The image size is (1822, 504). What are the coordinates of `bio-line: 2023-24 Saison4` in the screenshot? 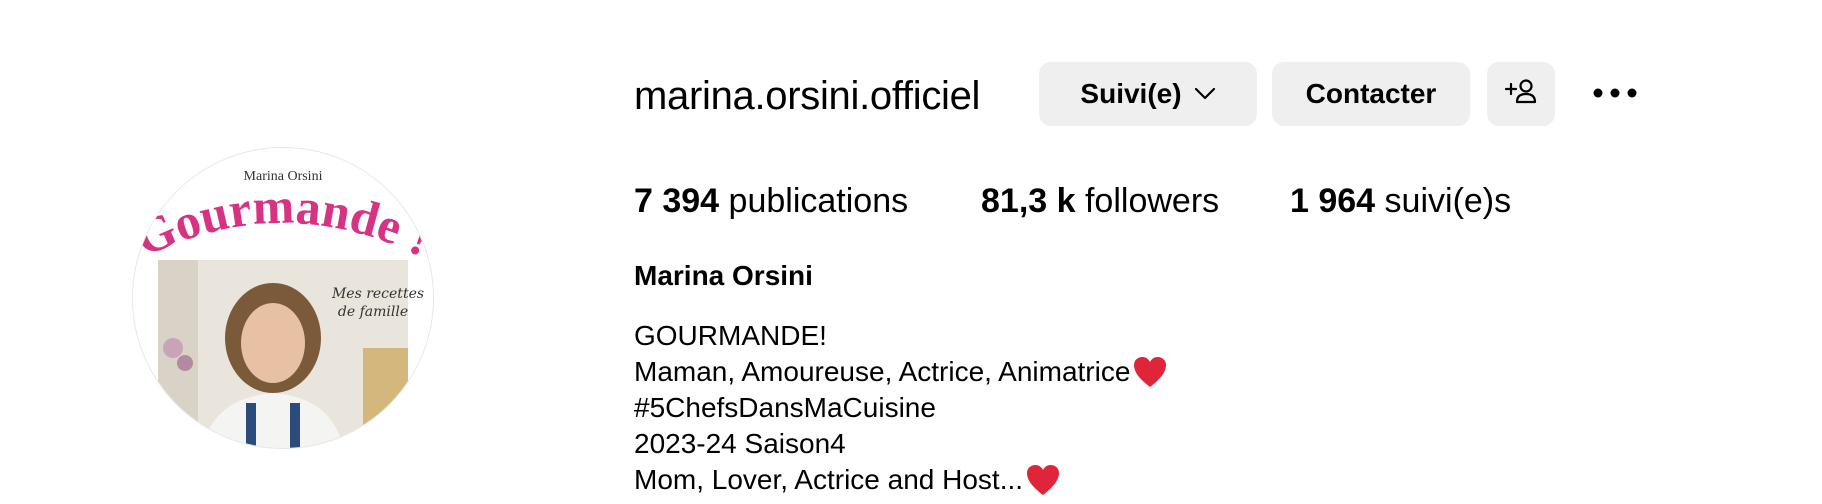 It's located at (901, 444).